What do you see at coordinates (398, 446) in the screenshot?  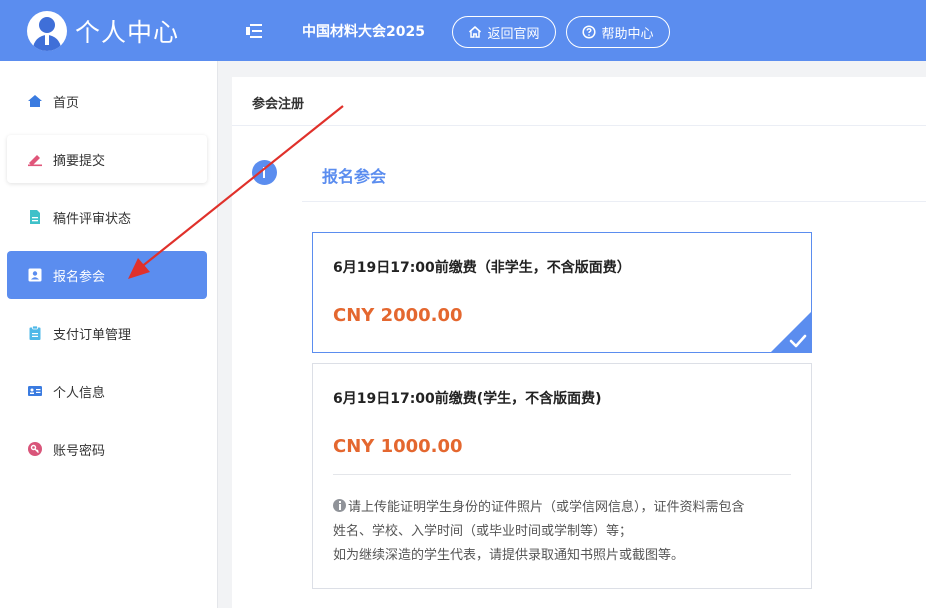 I see `fee-option-price: CNY 1000.00` at bounding box center [398, 446].